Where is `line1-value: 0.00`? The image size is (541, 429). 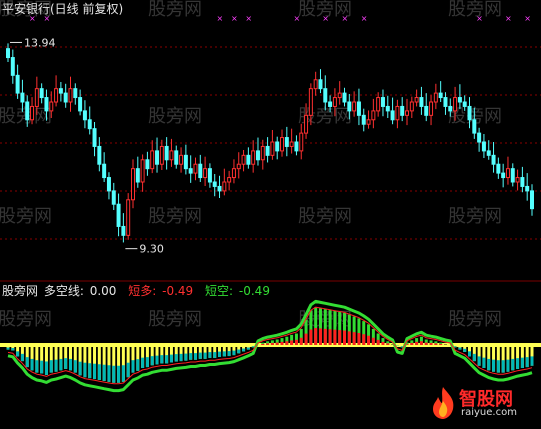 line1-value: 0.00 is located at coordinates (103, 291).